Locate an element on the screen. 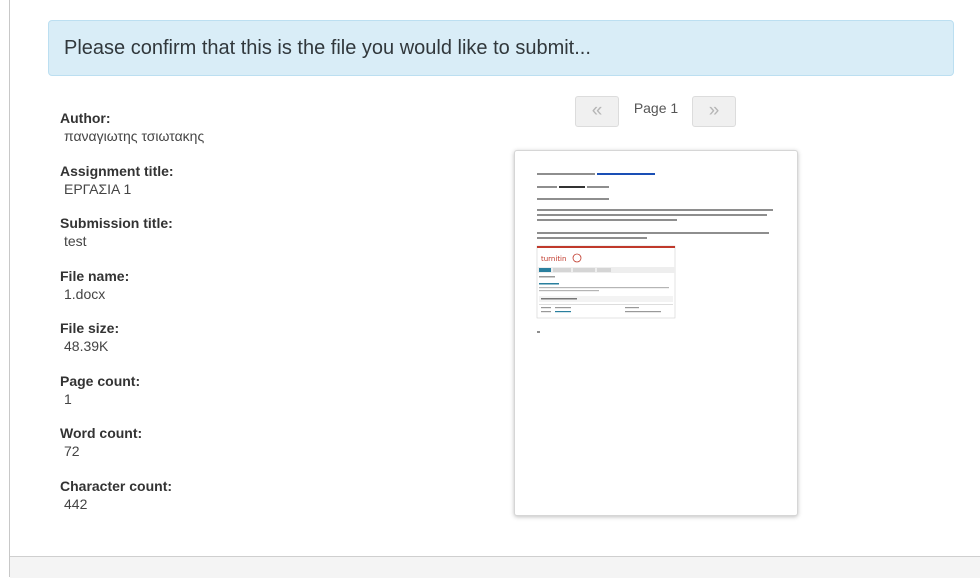 The height and width of the screenshot is (578, 980). detail-label: Page count: is located at coordinates (100, 380).